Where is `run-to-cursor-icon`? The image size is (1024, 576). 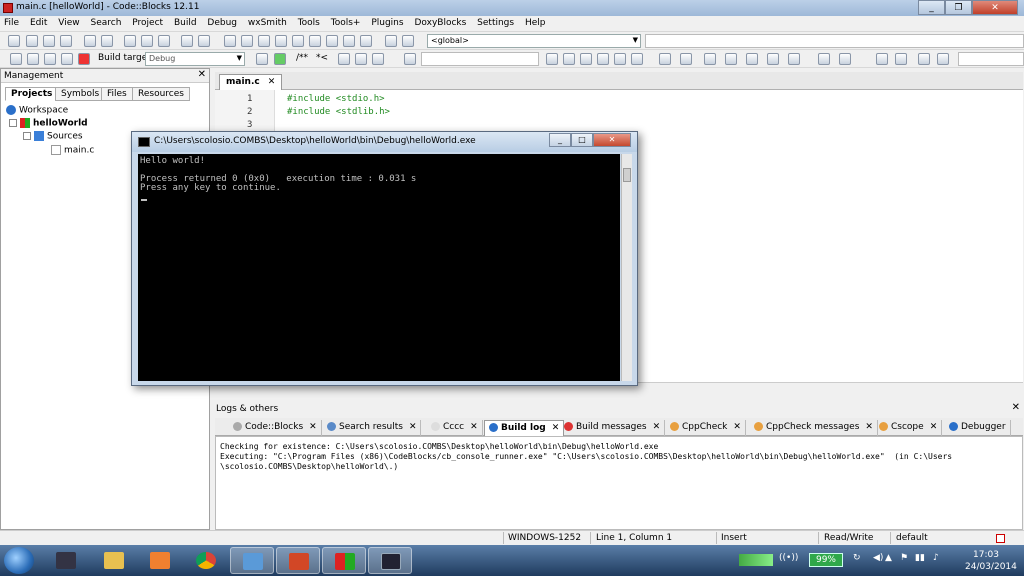 run-to-cursor-icon is located at coordinates (247, 41).